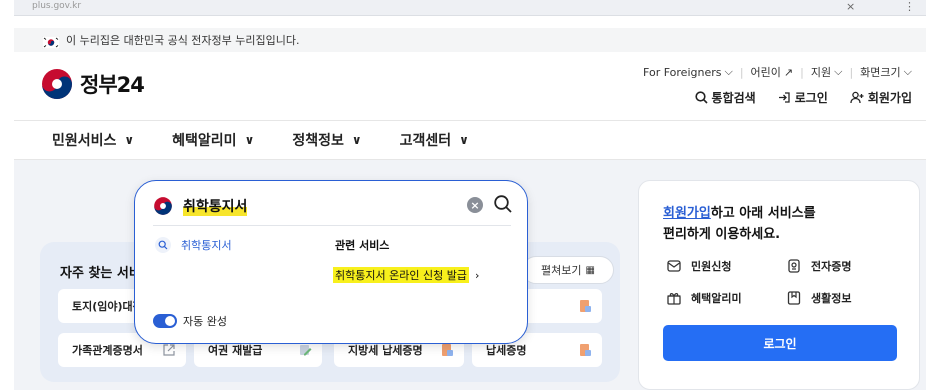  I want to click on search-input: 취학통지서, so click(215, 206).